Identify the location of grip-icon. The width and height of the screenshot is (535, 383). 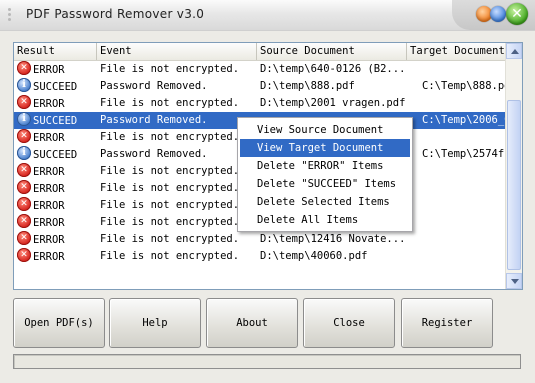
(10, 15).